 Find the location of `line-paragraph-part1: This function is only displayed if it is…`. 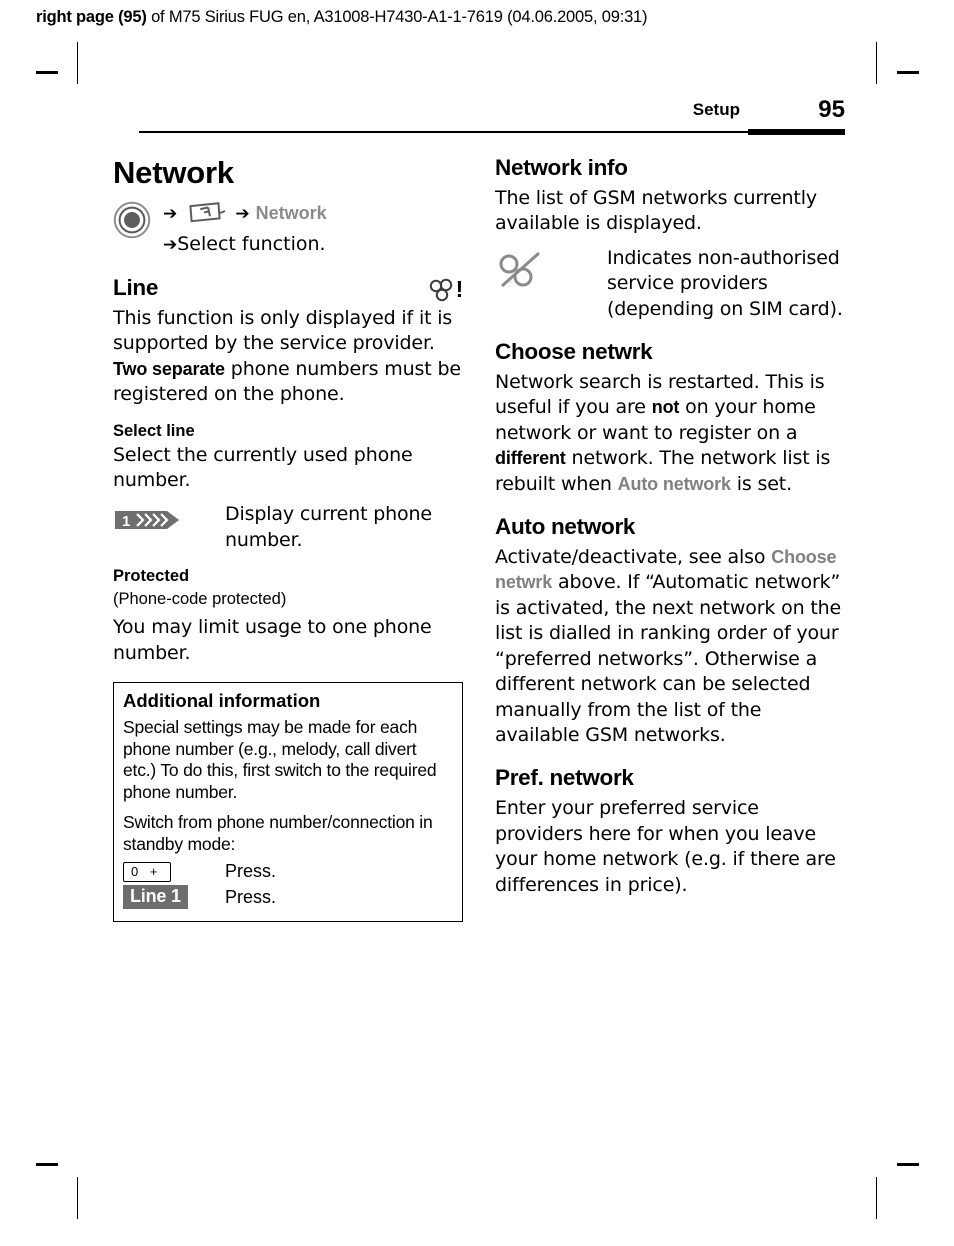

line-paragraph-part1: This function is only displayed if it is… is located at coordinates (283, 331).